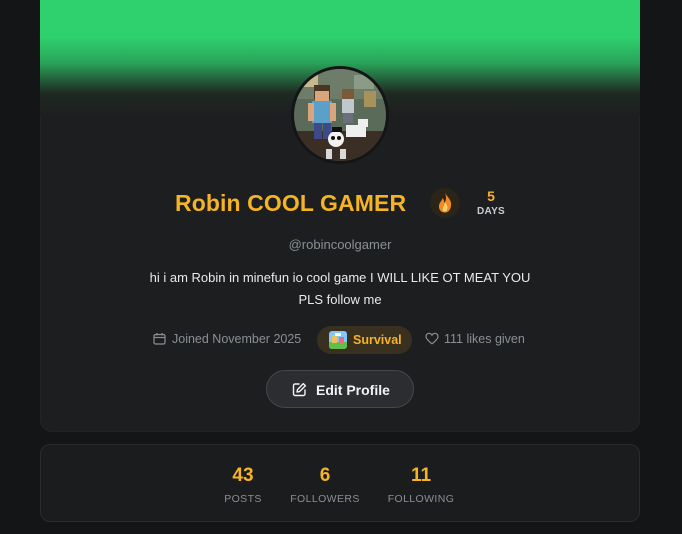 The height and width of the screenshot is (534, 682). I want to click on name-row: Robin COOL GAMER 5 DAYS, so click(340, 206).